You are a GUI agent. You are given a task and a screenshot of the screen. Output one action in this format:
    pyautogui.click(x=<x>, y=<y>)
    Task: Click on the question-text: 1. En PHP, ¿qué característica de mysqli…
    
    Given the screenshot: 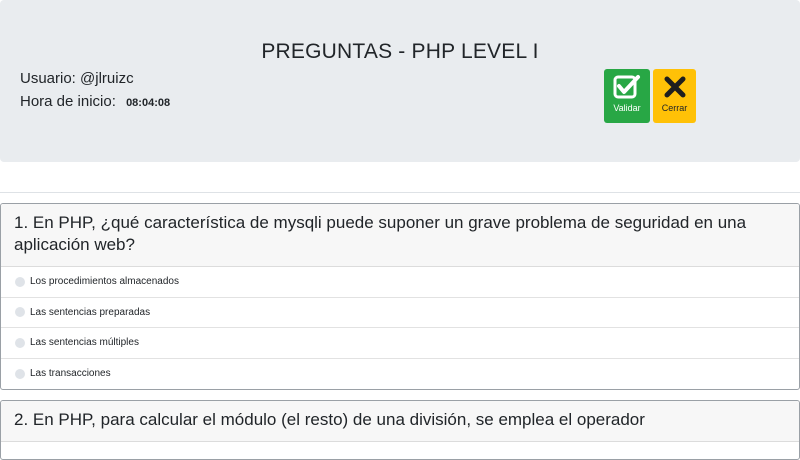 What is the action you would take?
    pyautogui.click(x=400, y=235)
    